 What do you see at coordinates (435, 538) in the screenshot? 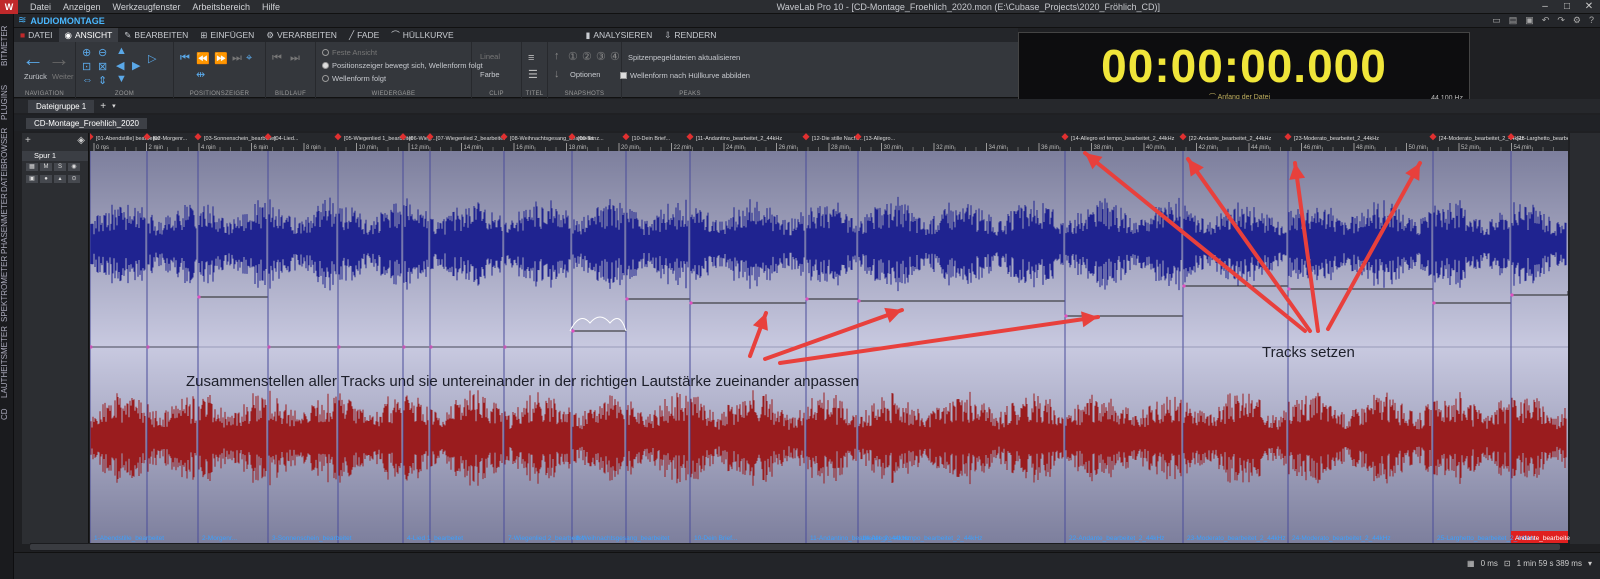
I see `clip-footer-label: 4-Lied 1_bearbeitet` at bounding box center [435, 538].